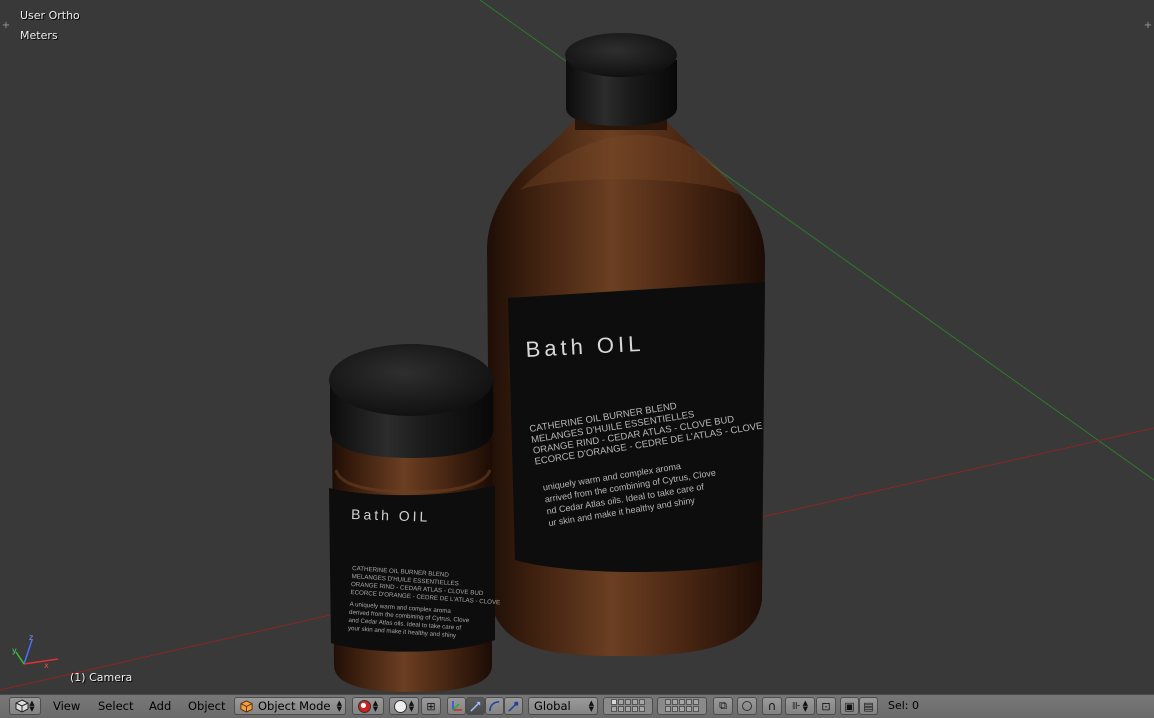 This screenshot has width=1154, height=718. Describe the element at coordinates (364, 706) in the screenshot. I see `shading-sphere-icon` at that location.